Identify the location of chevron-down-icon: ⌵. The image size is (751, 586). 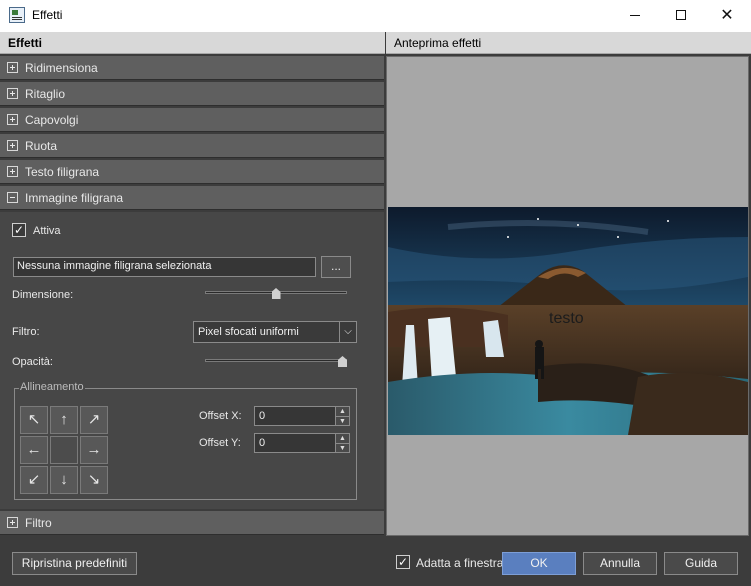
(347, 332).